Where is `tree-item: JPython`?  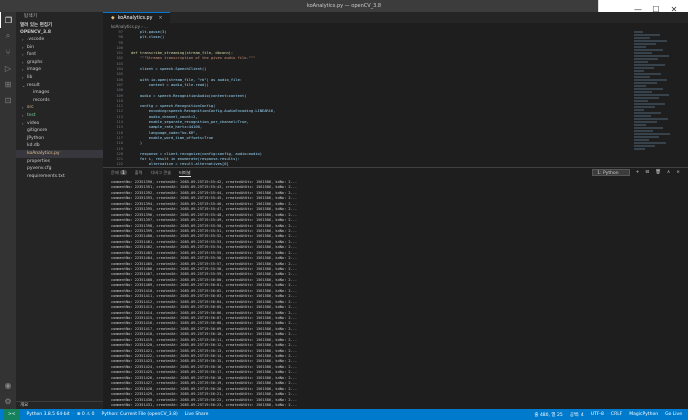 tree-item: JPython is located at coordinates (59, 139).